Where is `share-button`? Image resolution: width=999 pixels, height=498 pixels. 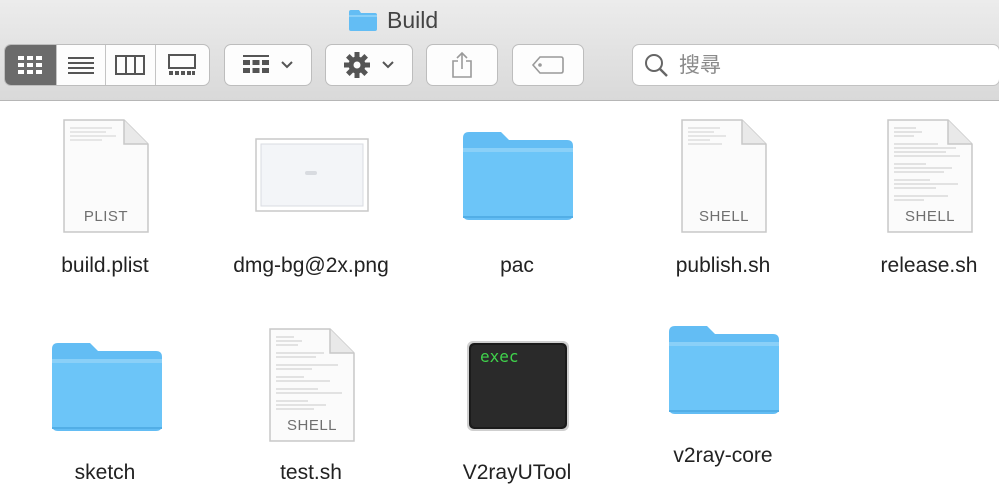 share-button is located at coordinates (462, 65).